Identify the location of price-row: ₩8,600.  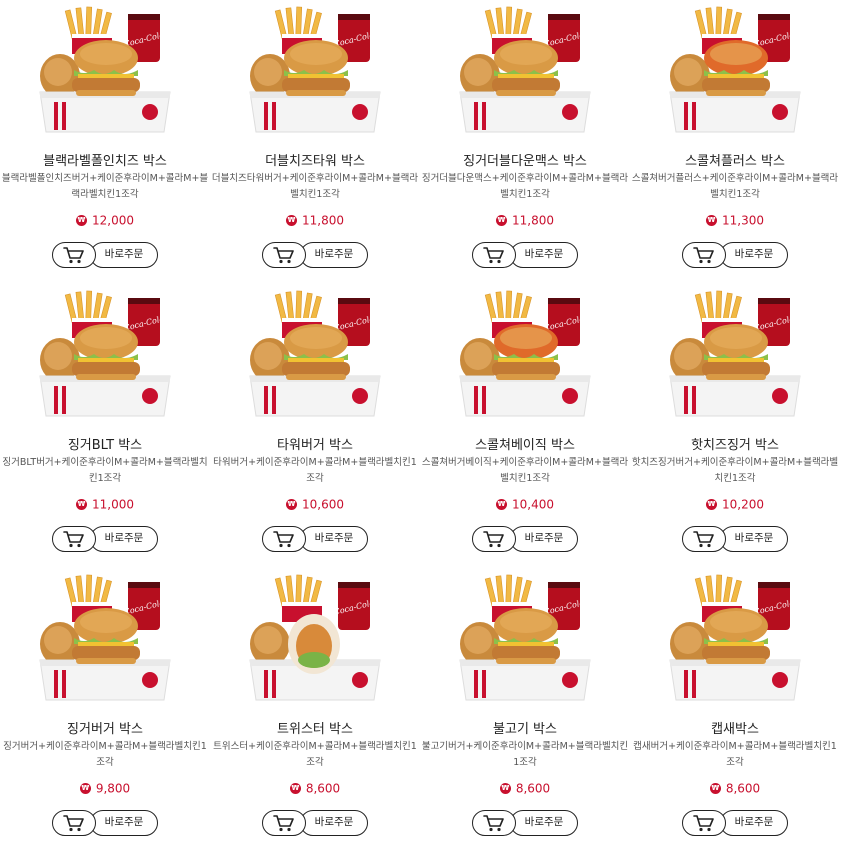
(525, 788).